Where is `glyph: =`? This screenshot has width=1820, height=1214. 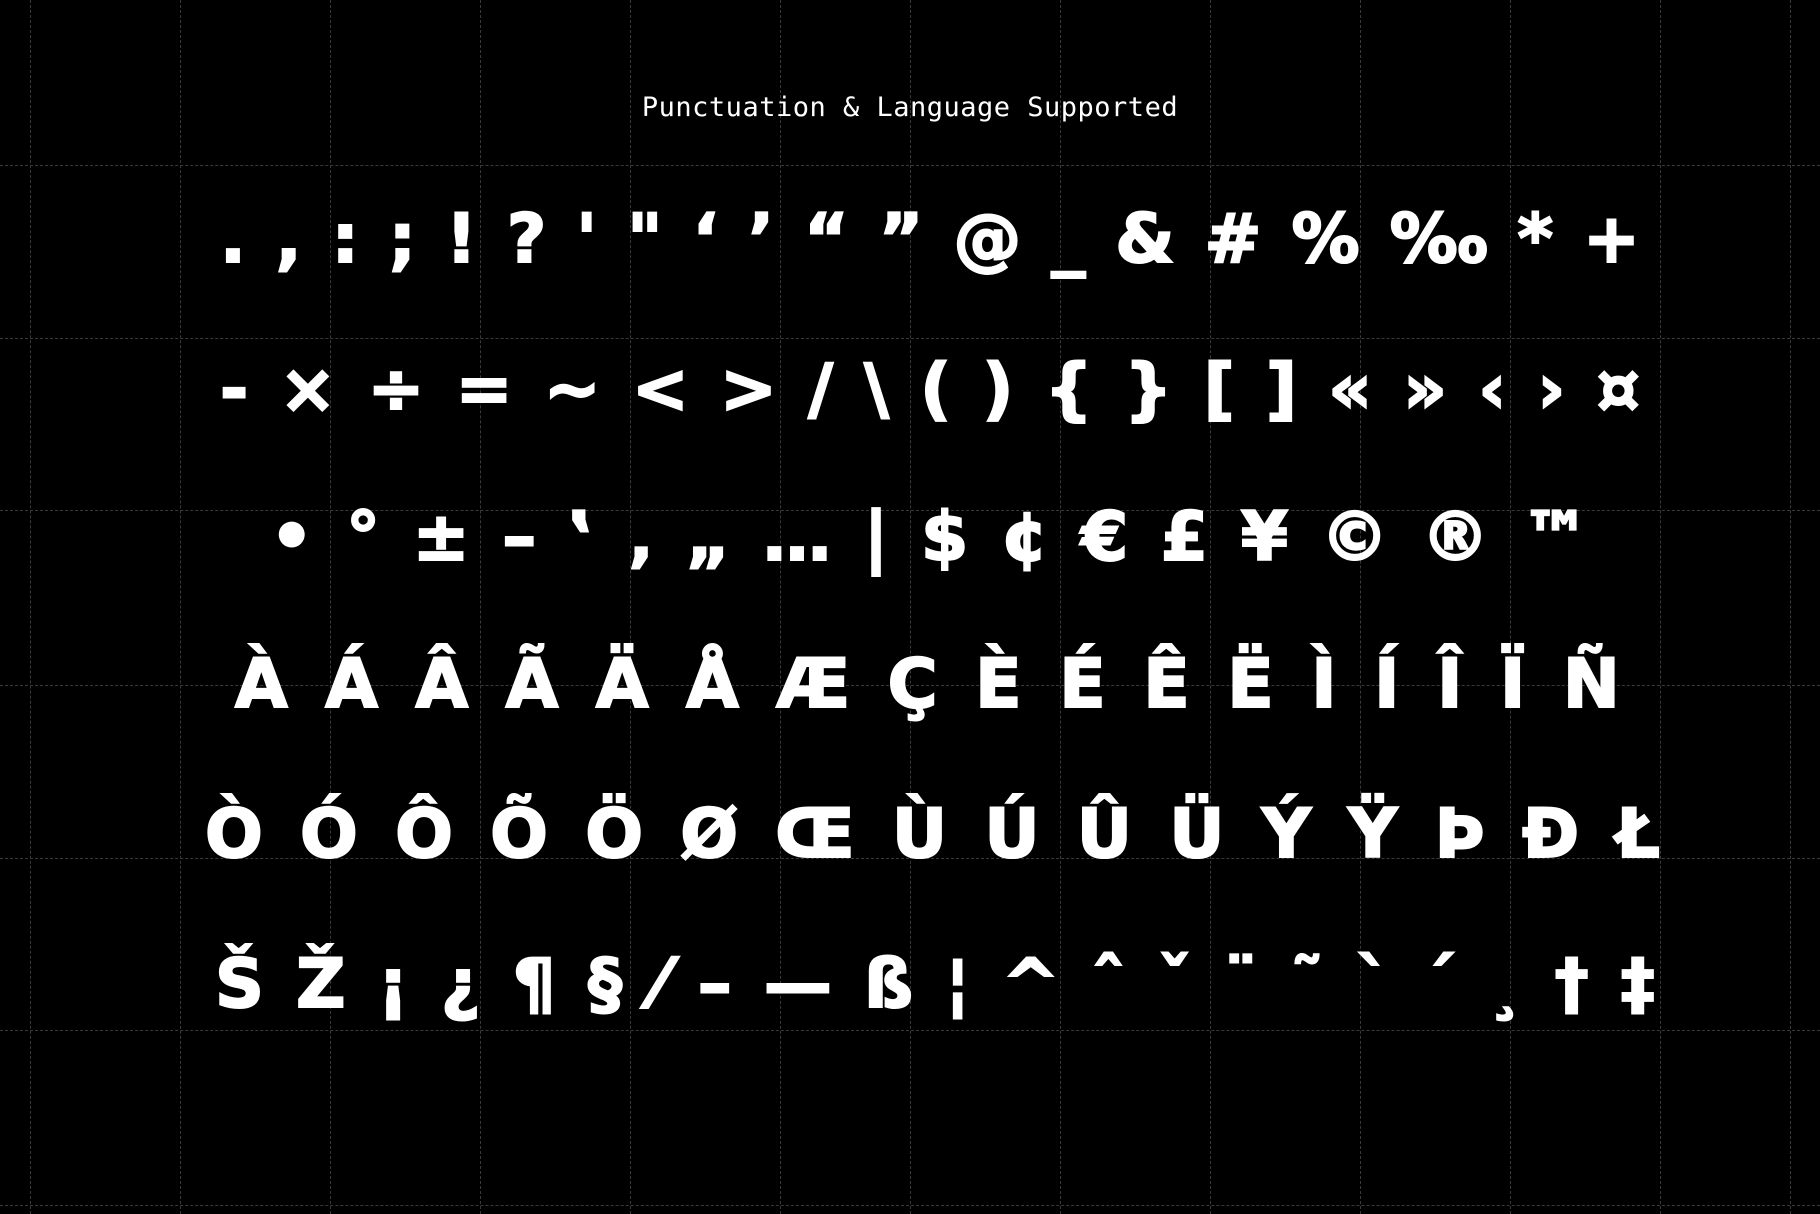
glyph: = is located at coordinates (484, 389).